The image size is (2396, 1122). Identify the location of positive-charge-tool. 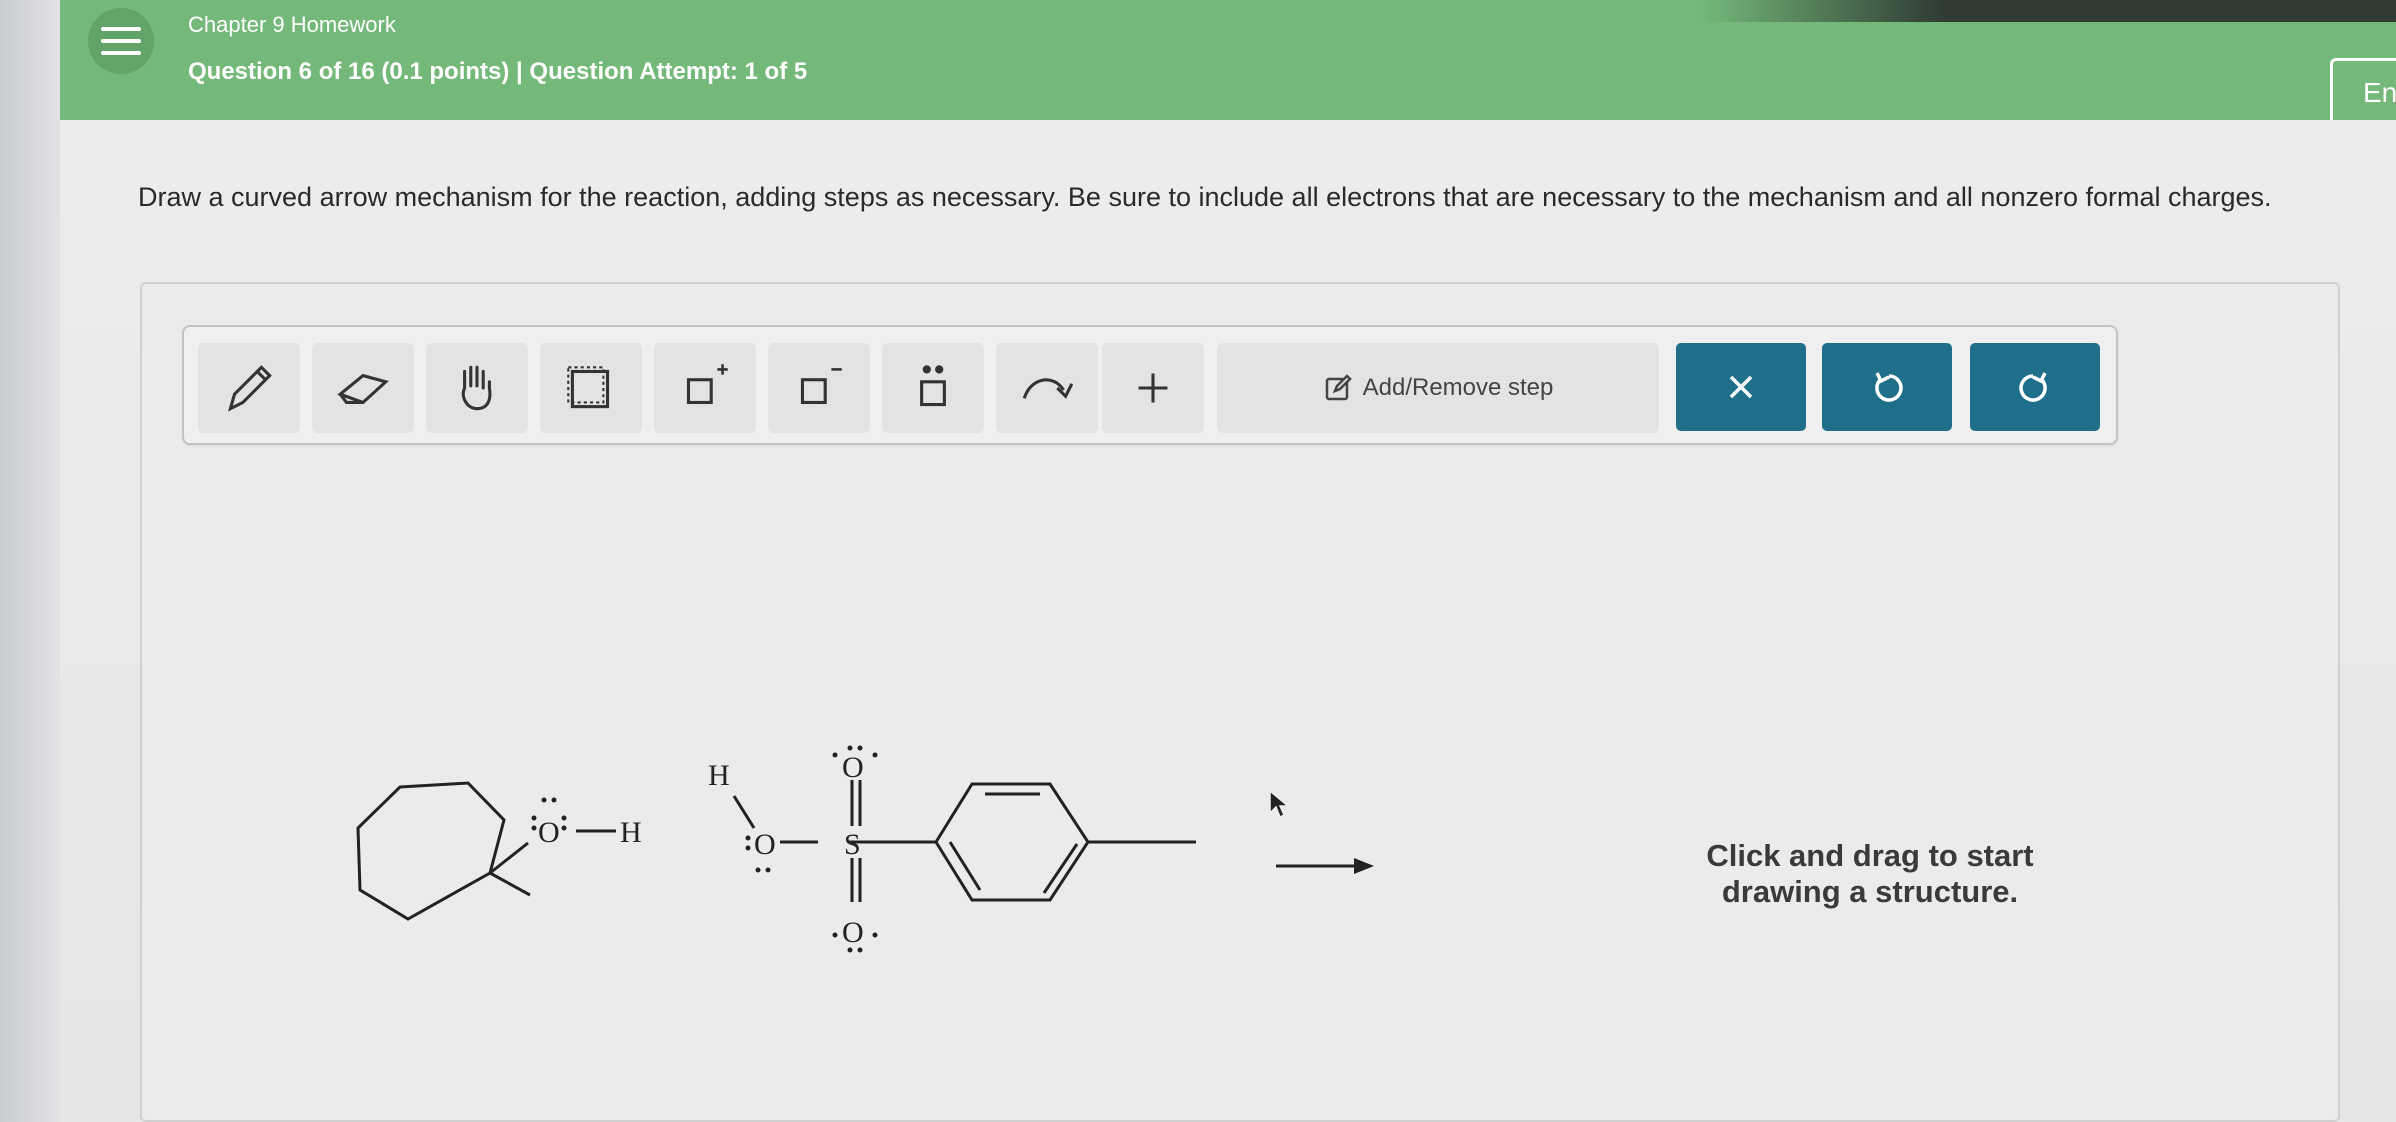
(705, 388).